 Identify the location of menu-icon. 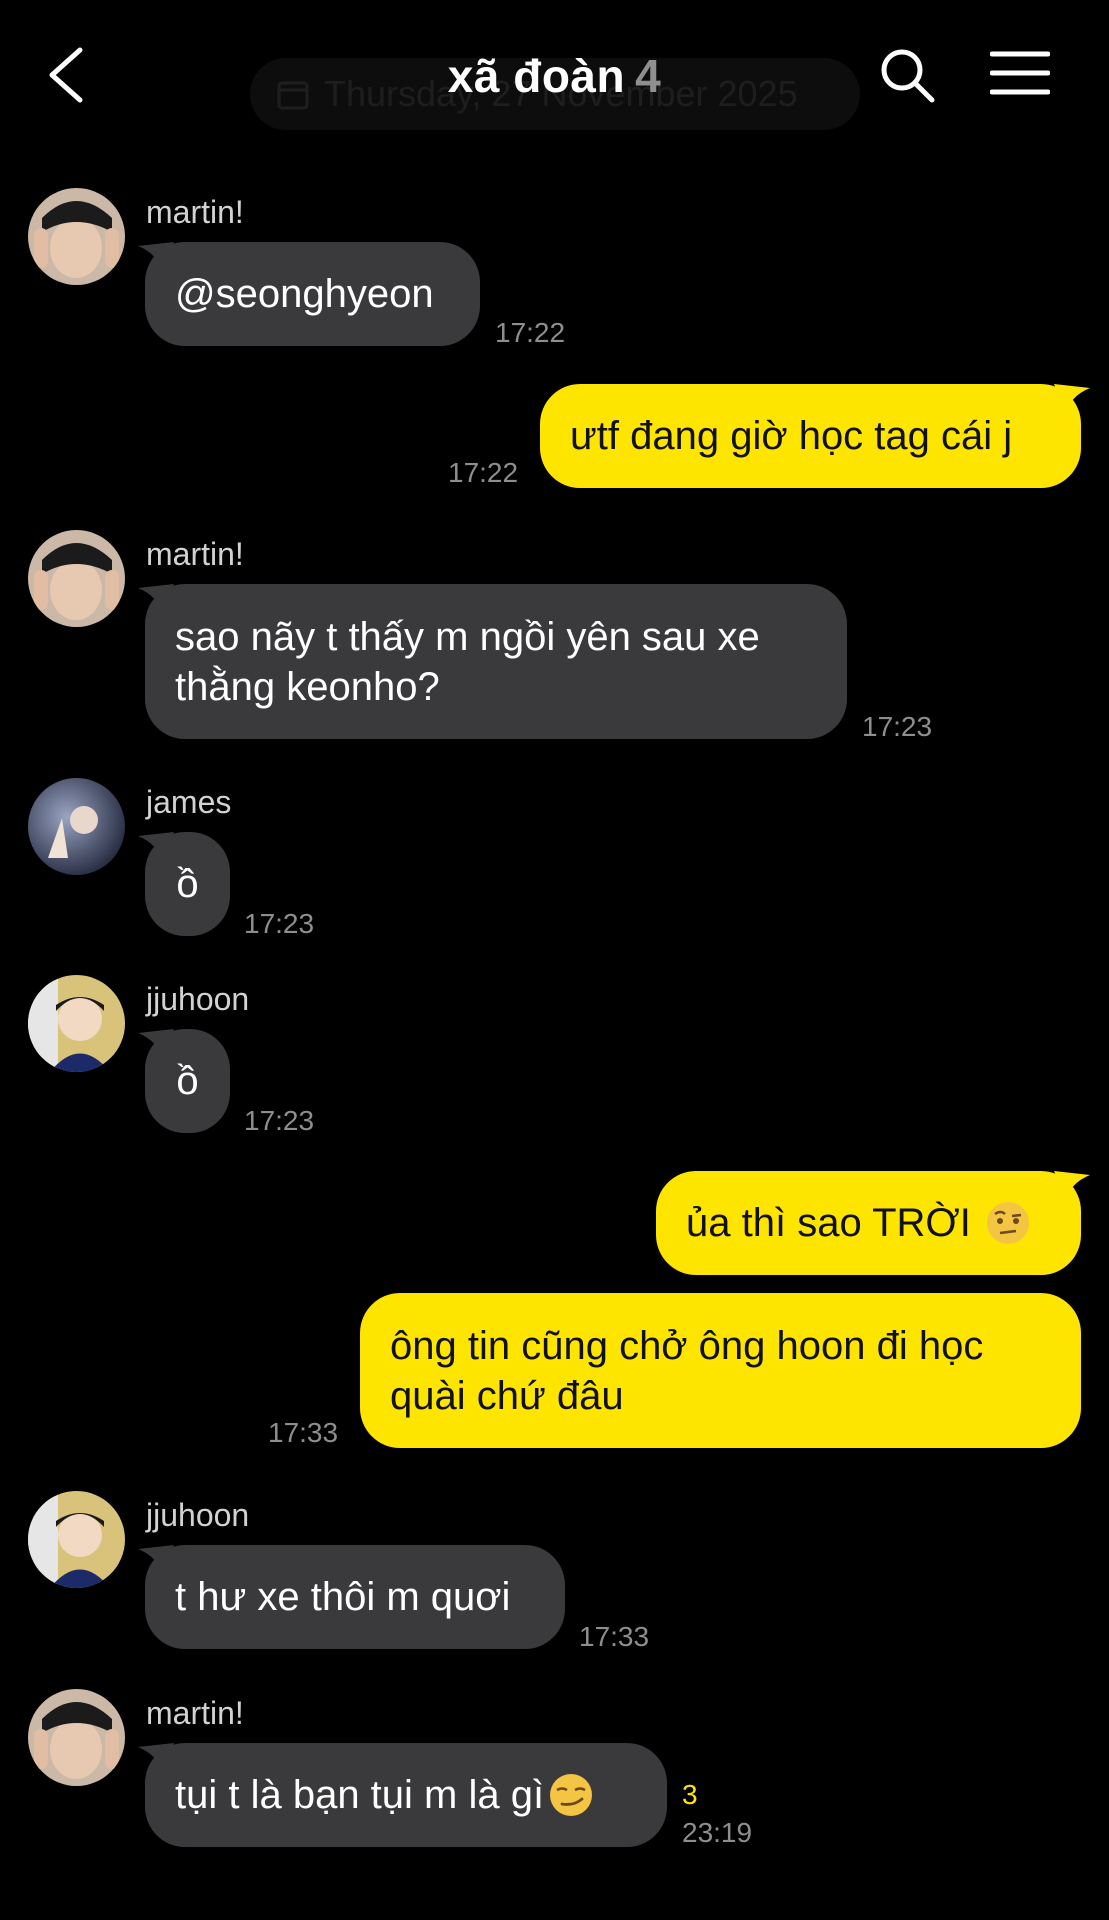
(1020, 73).